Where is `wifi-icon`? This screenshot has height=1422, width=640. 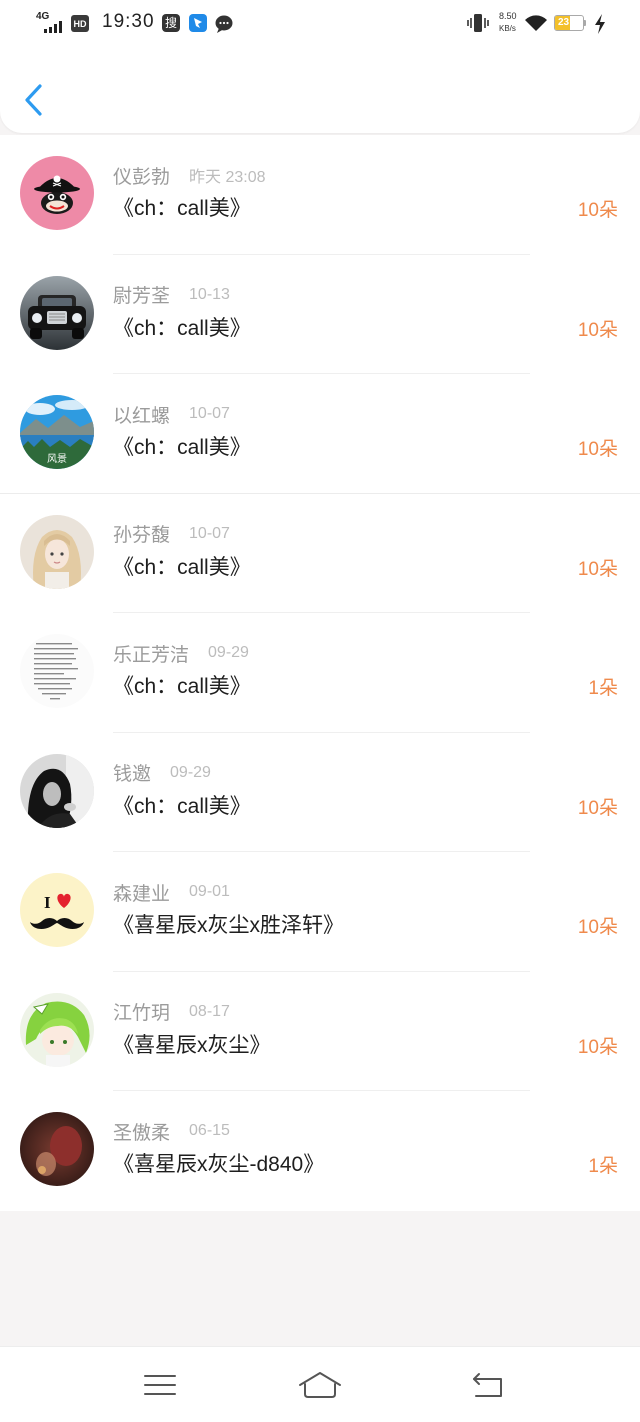 wifi-icon is located at coordinates (536, 23).